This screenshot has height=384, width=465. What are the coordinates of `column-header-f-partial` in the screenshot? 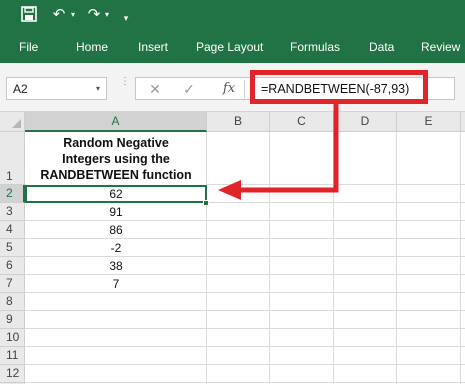 It's located at (463, 122).